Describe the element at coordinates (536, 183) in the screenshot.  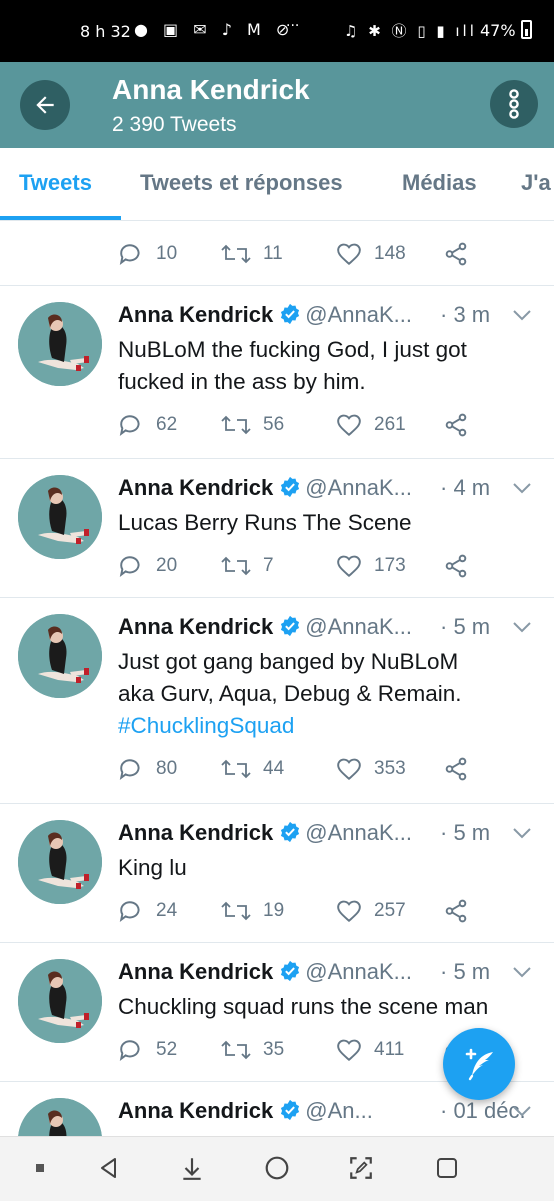
I see `tab-likes: J'a` at that location.